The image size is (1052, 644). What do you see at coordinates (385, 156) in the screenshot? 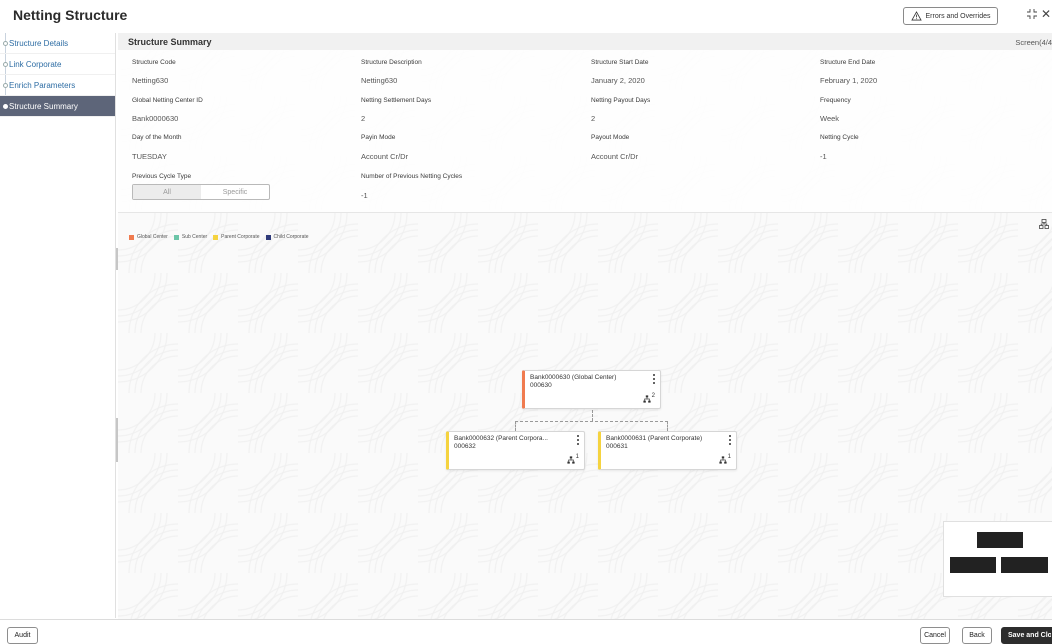
I see `payin-mode-value: Account Cr/Dr` at bounding box center [385, 156].